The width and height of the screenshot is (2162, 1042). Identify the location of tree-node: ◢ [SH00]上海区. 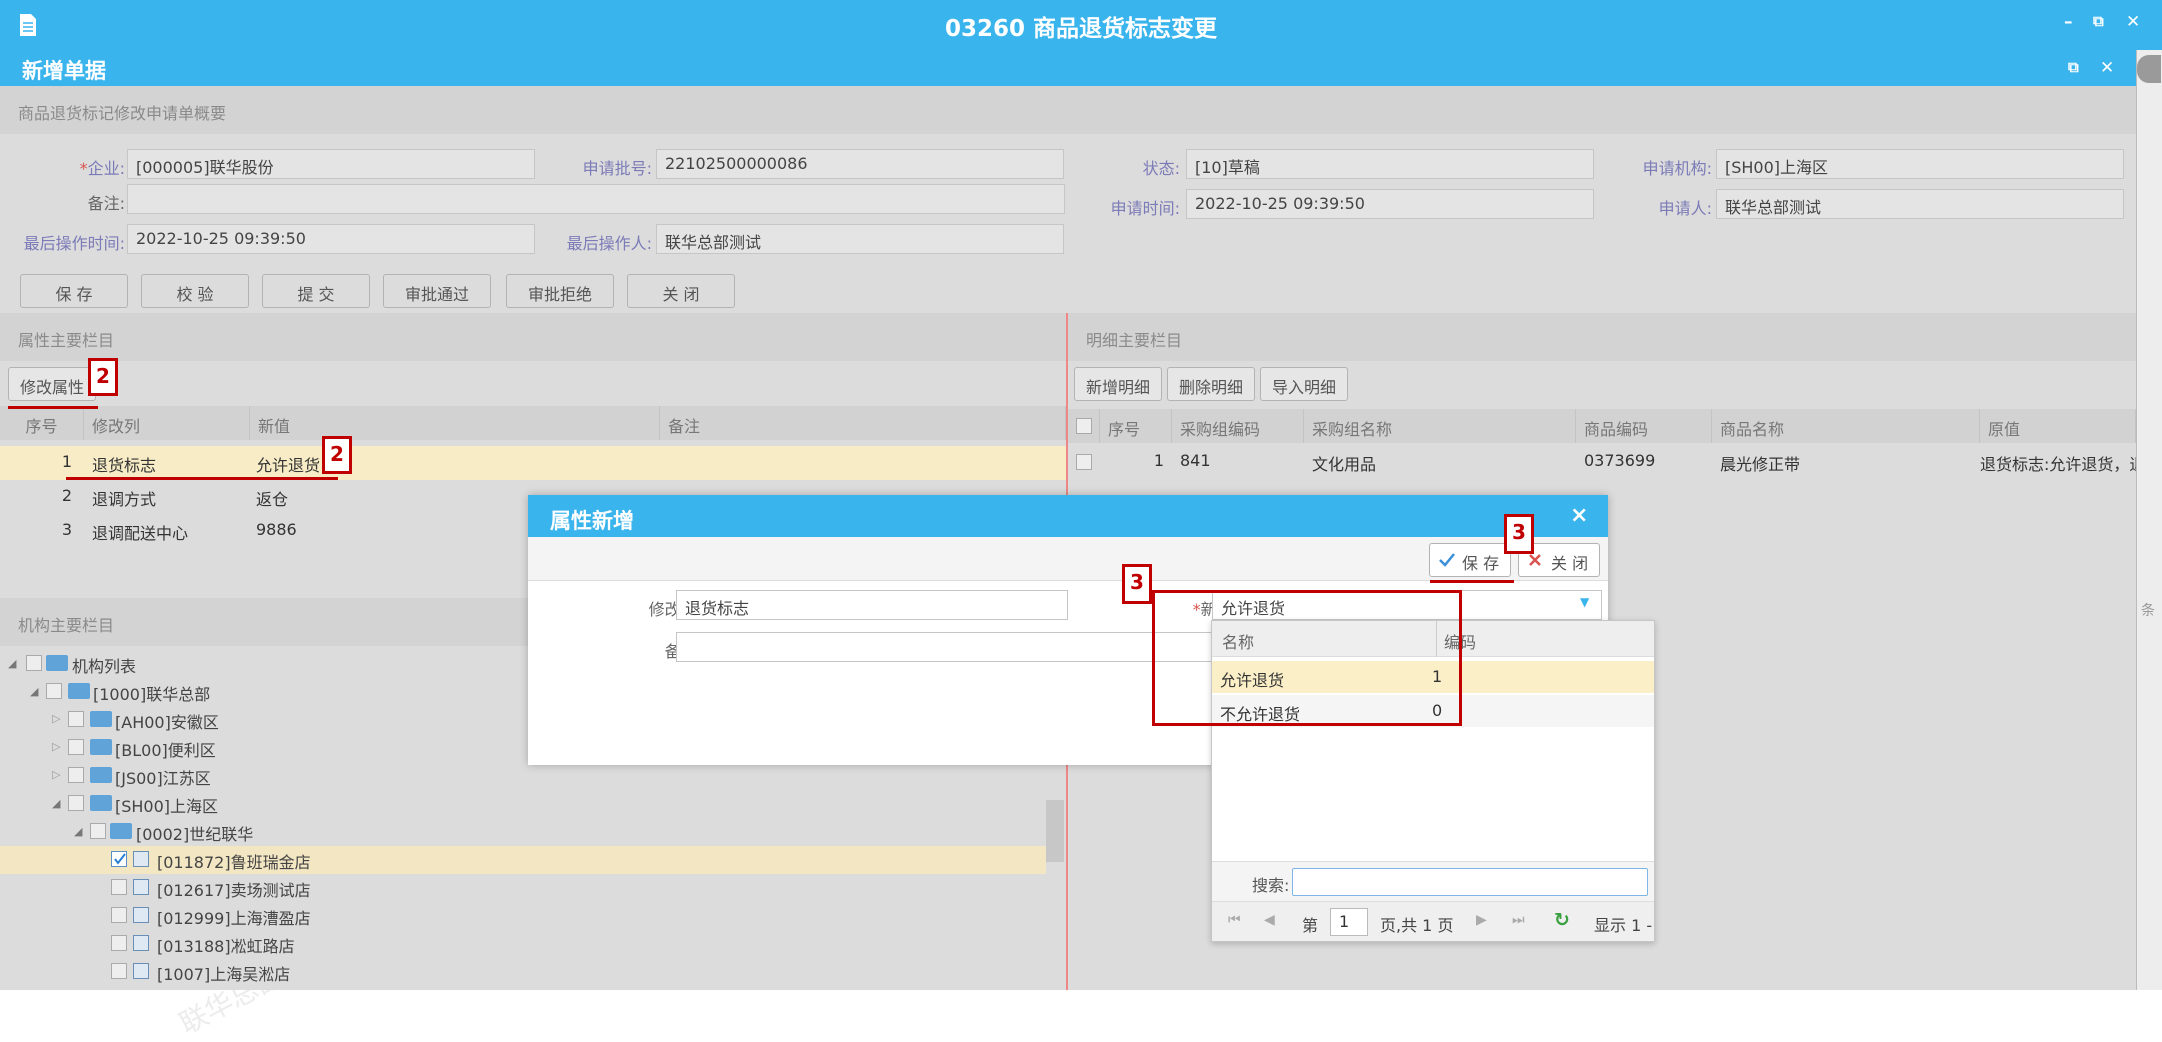
(523, 804).